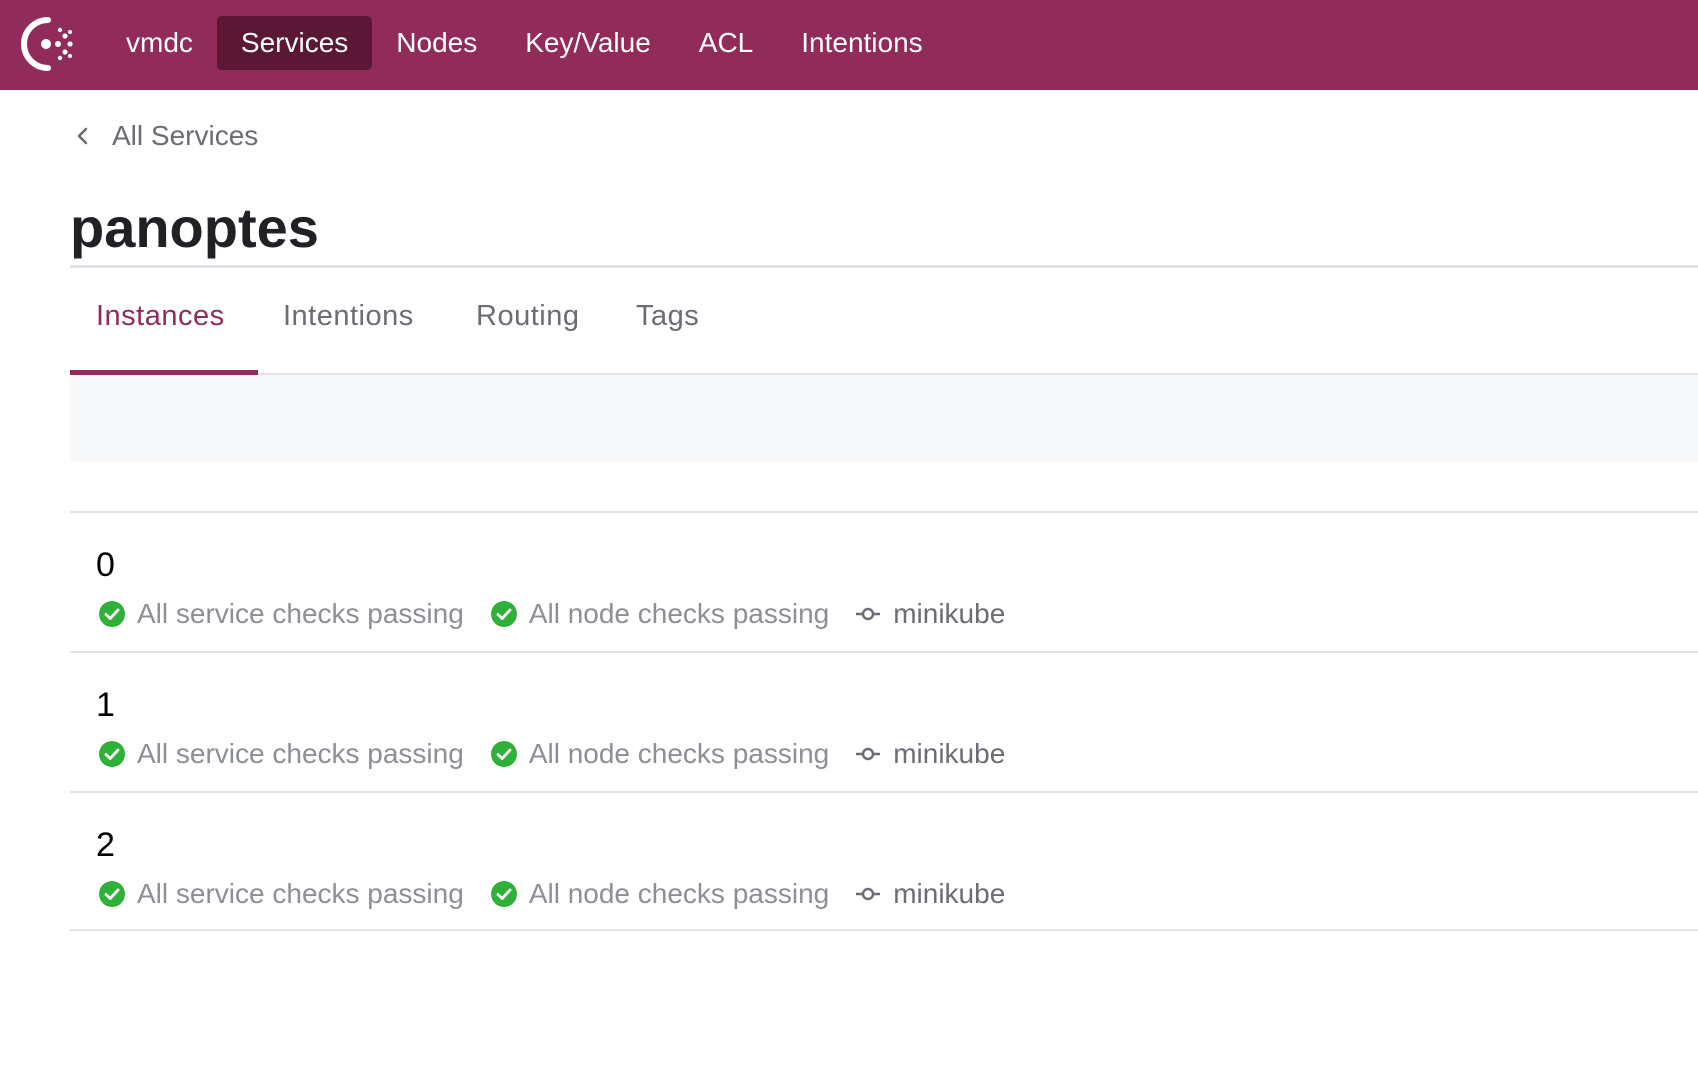 The height and width of the screenshot is (1079, 1698). What do you see at coordinates (185, 135) in the screenshot?
I see `breadcrumb-label: All Services` at bounding box center [185, 135].